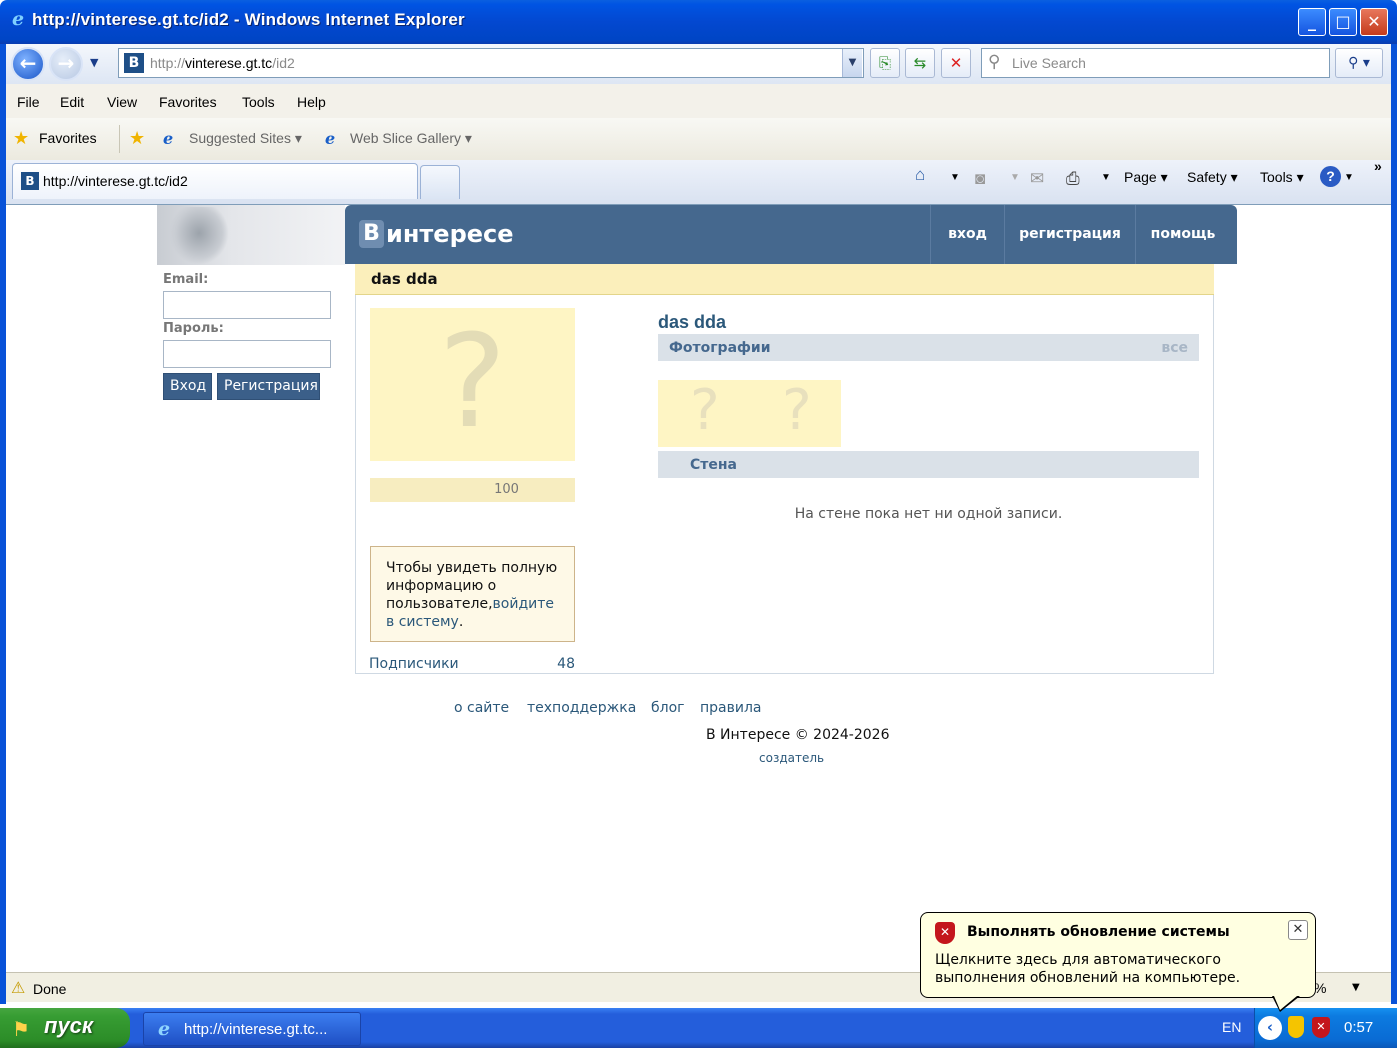 This screenshot has width=1397, height=1048. I want to click on nav-login: вход, so click(967, 234).